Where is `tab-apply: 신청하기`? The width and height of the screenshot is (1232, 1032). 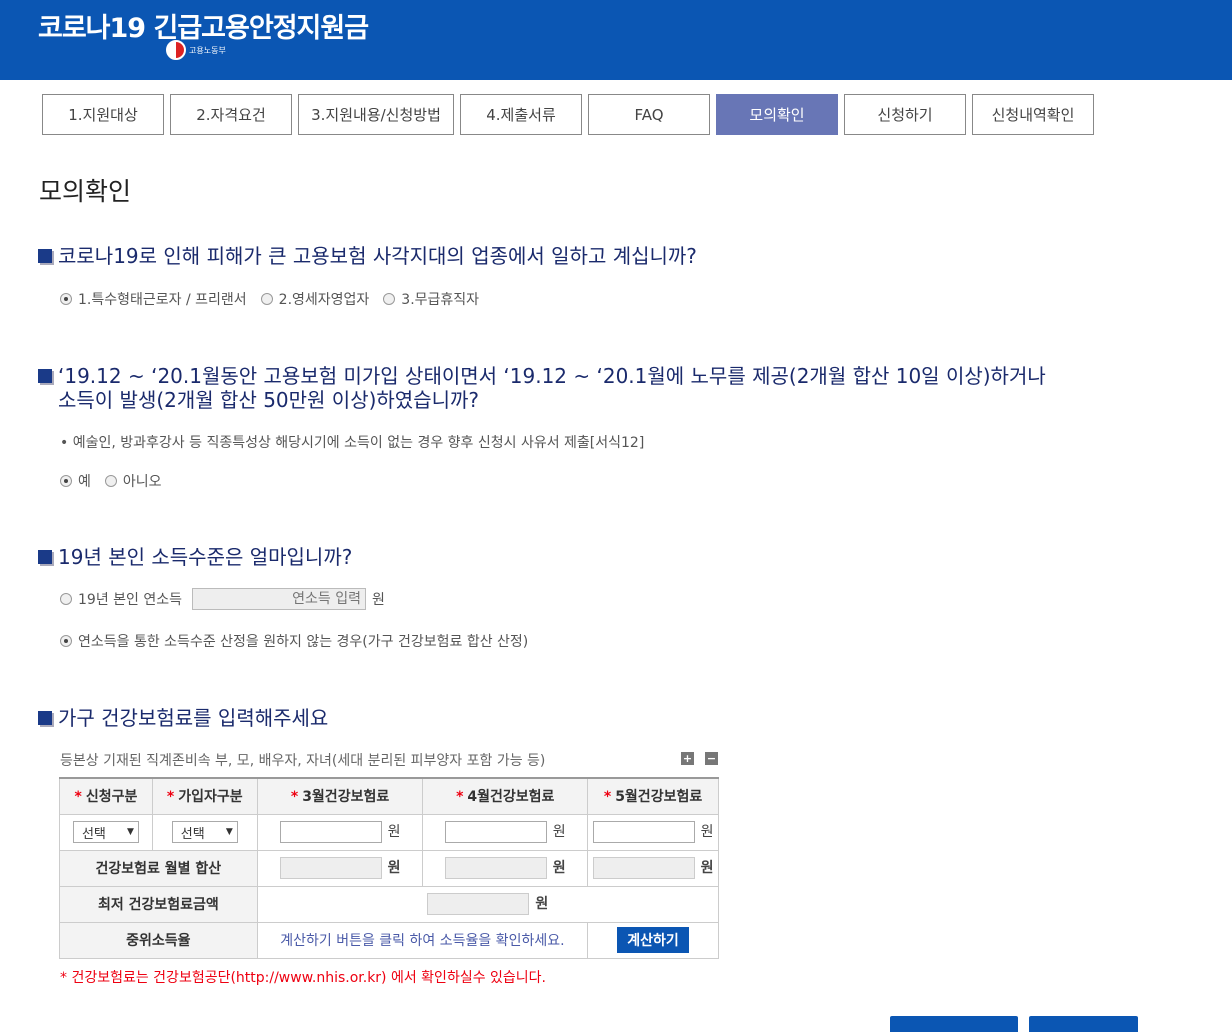
tab-apply: 신청하기 is located at coordinates (905, 114).